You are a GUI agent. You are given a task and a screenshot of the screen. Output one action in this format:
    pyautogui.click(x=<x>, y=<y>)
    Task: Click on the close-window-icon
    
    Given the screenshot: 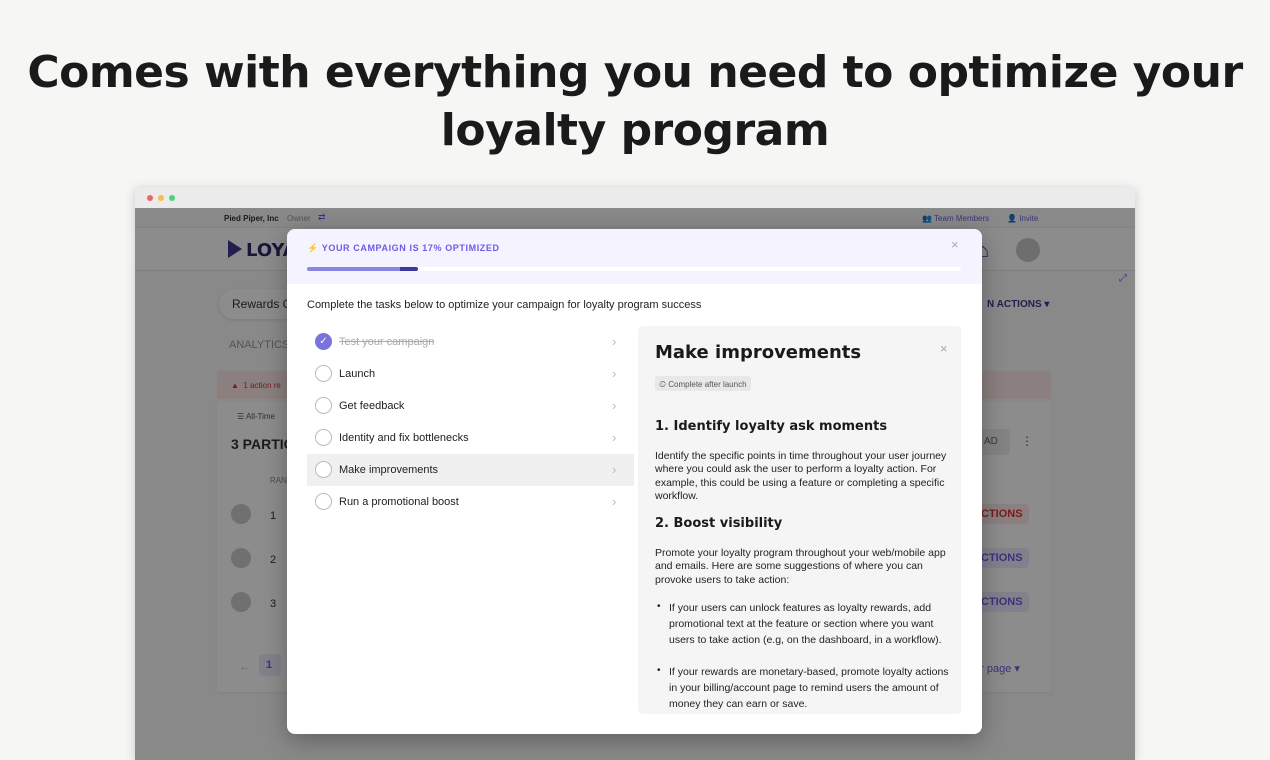 What is the action you would take?
    pyautogui.click(x=150, y=198)
    